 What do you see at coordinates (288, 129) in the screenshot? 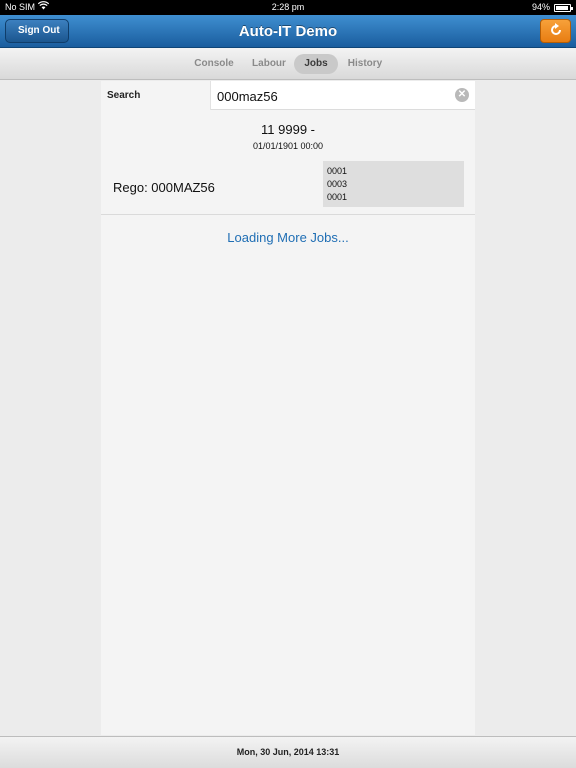
I see `job-number: 11 9999 -` at bounding box center [288, 129].